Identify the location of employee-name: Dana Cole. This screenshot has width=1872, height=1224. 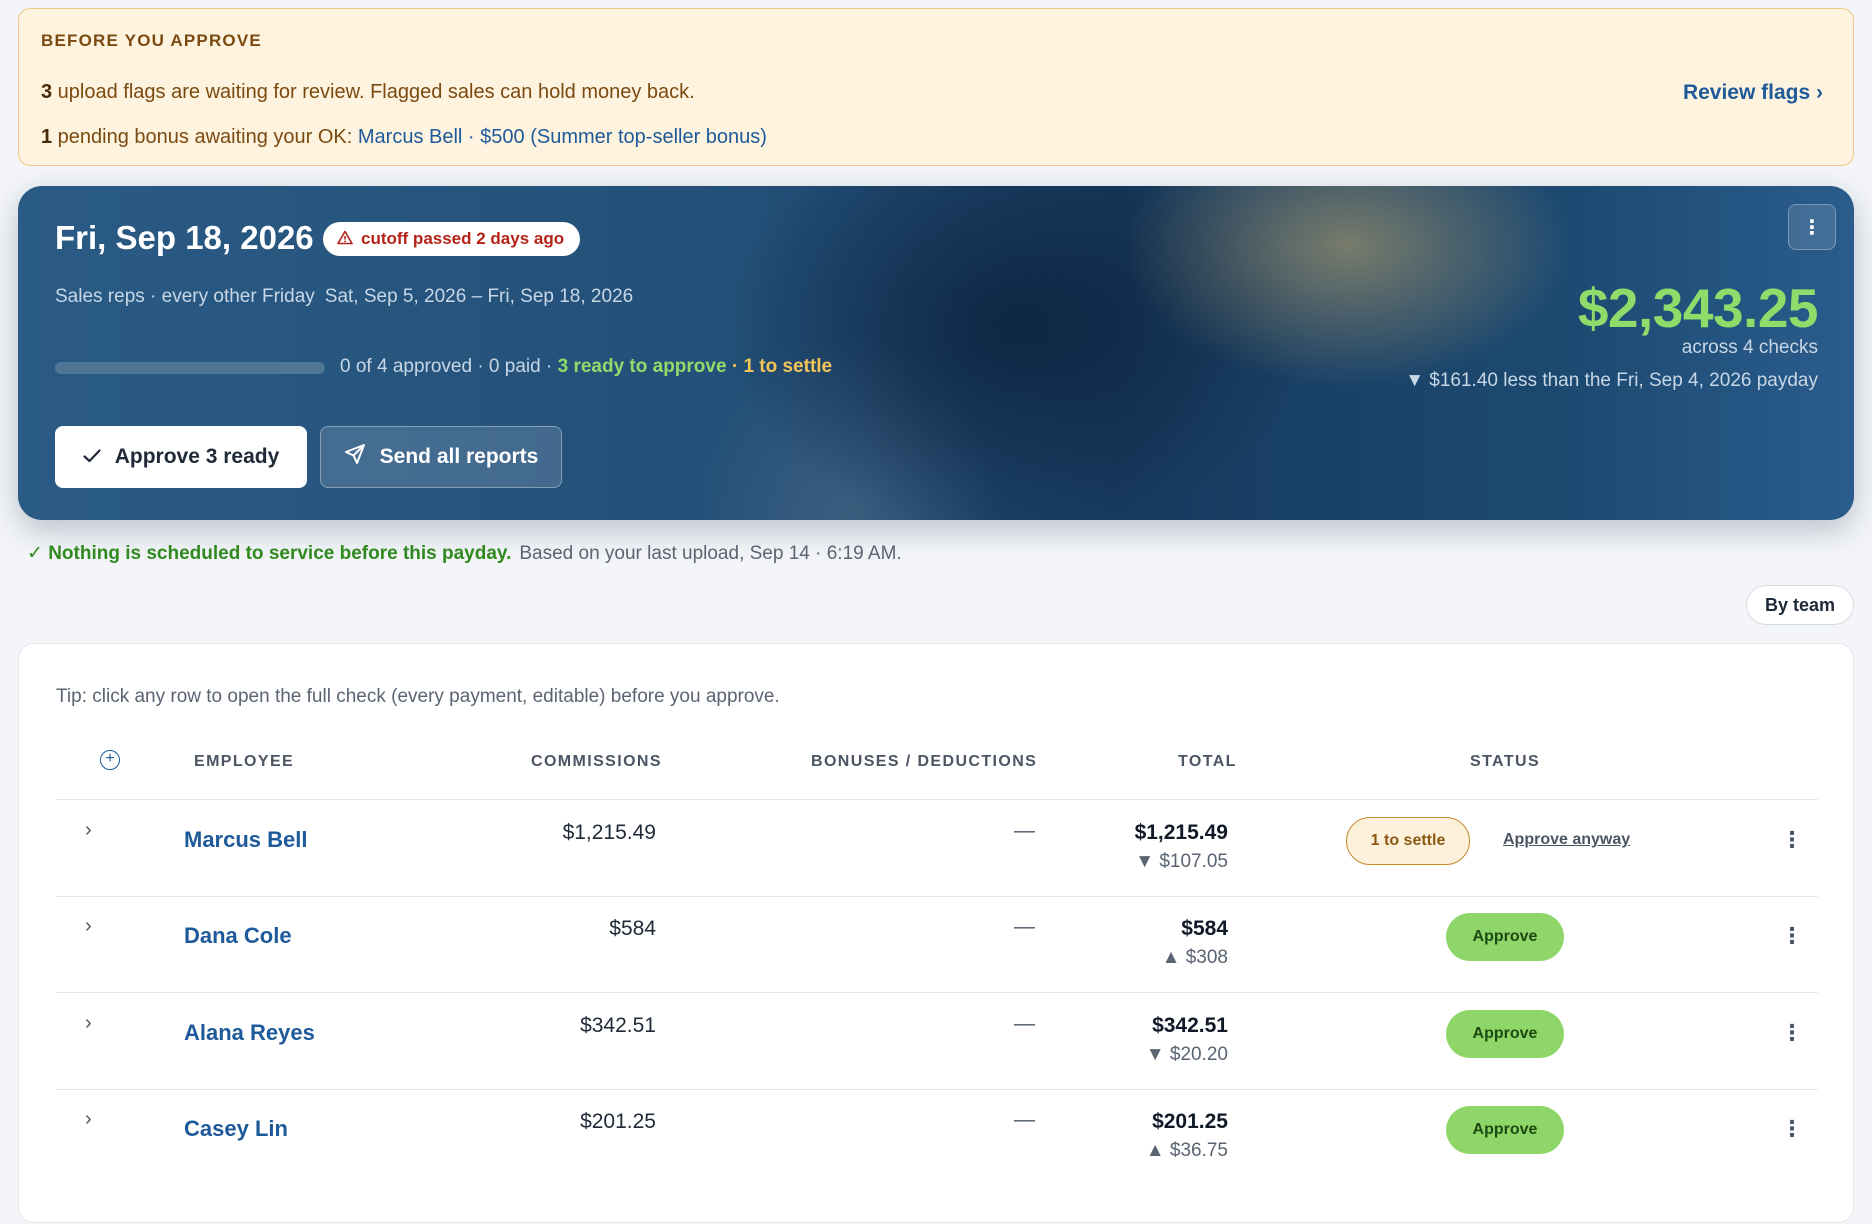
(238, 936).